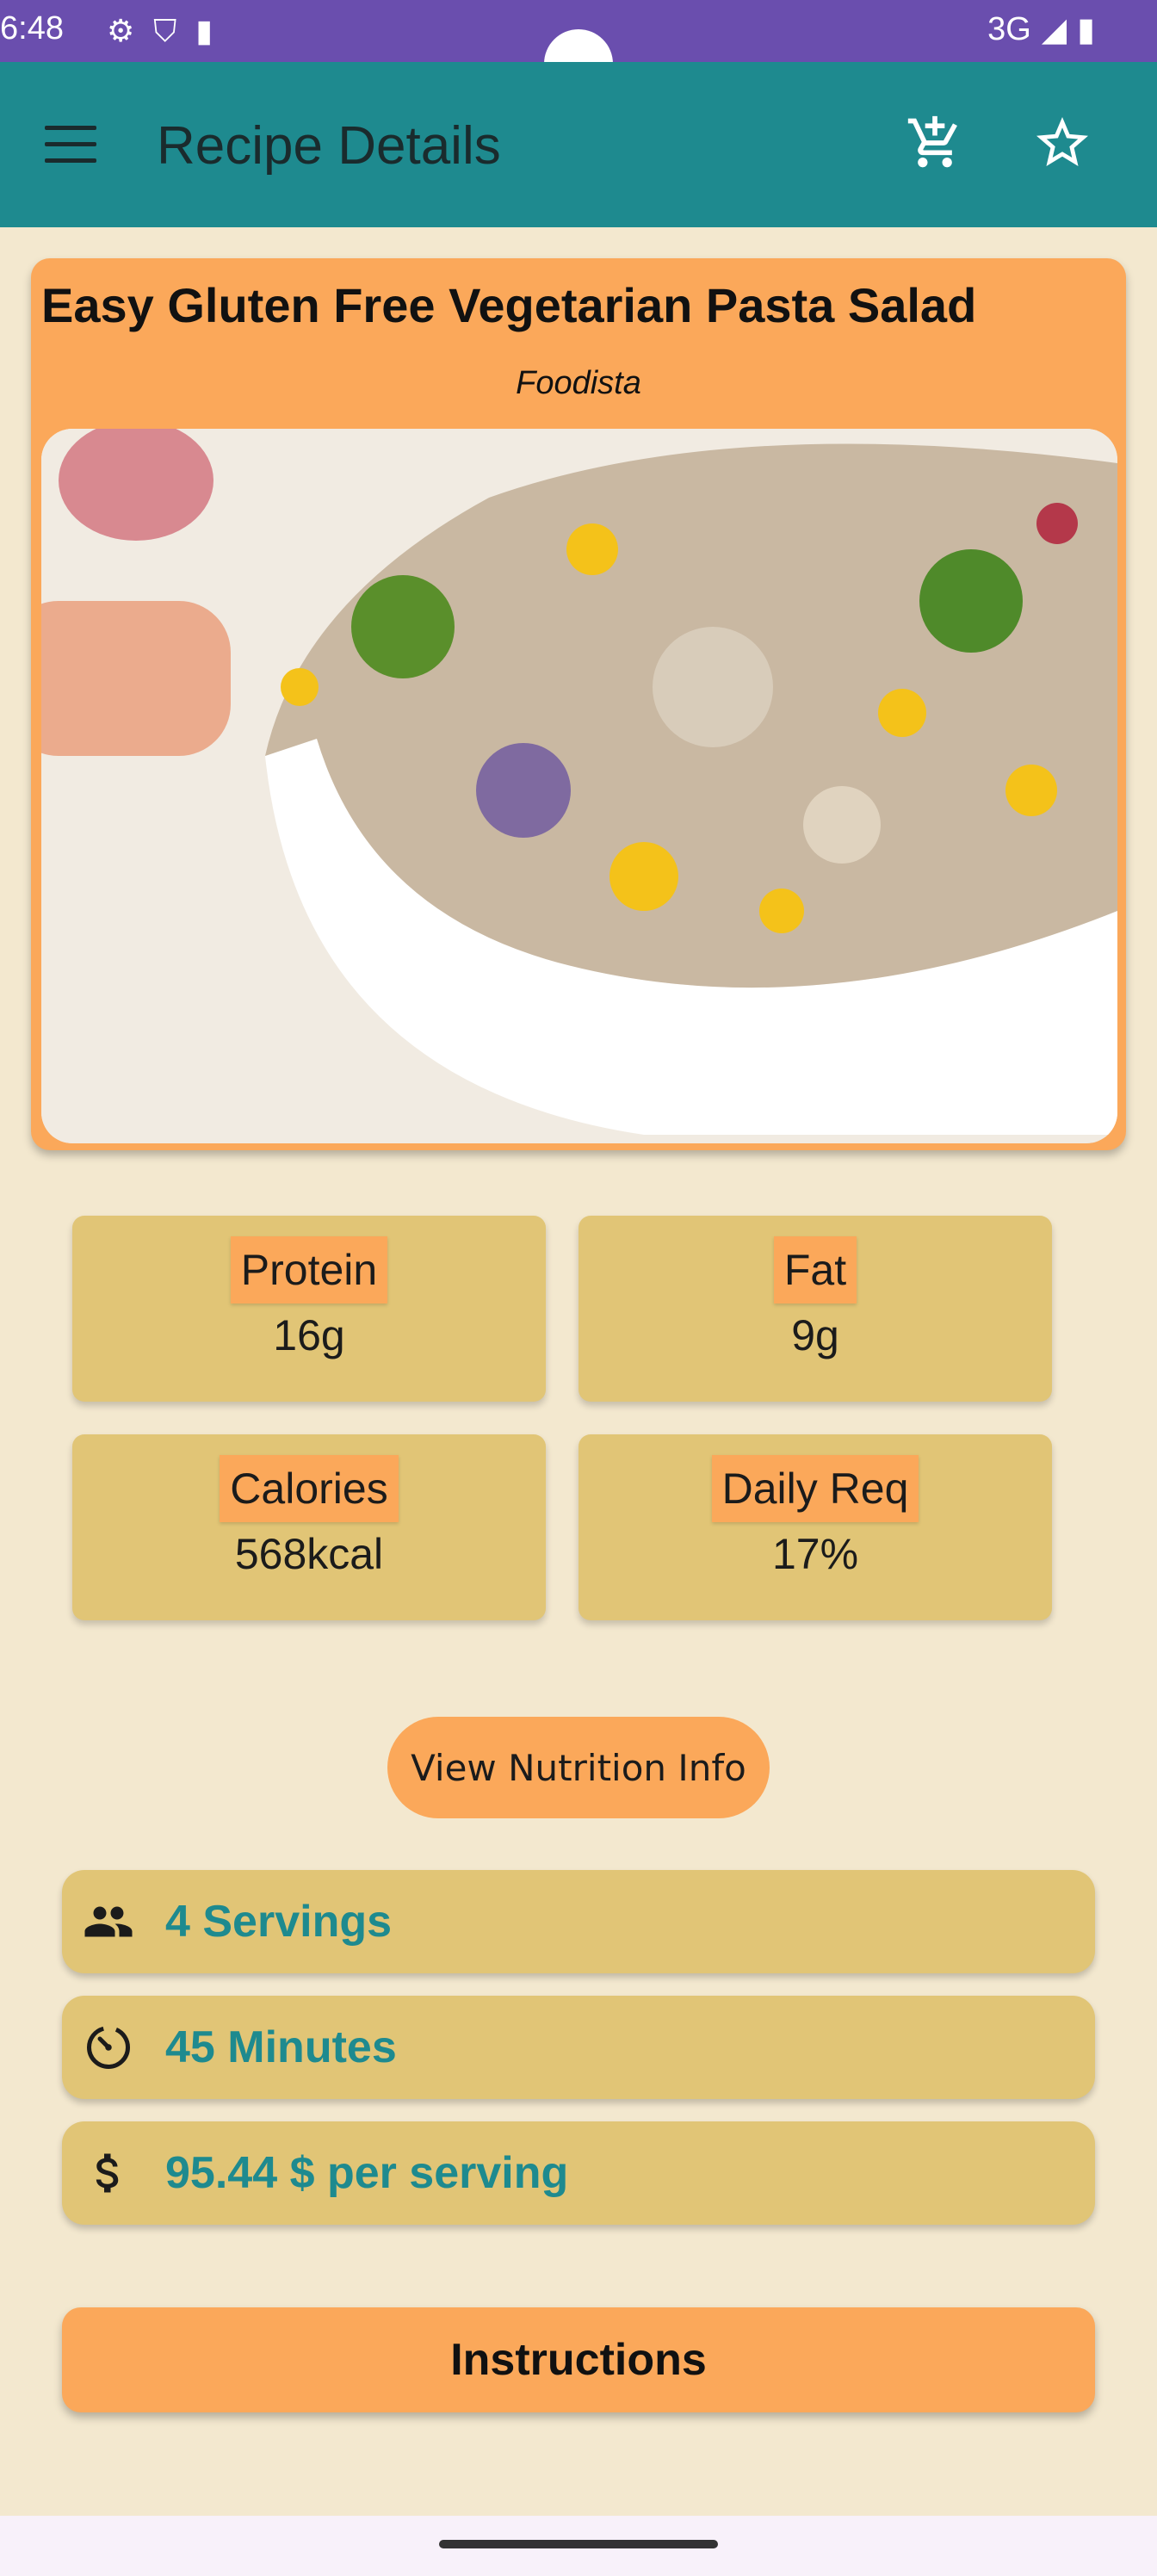  Describe the element at coordinates (32, 28) in the screenshot. I see `status-time: 6:48` at that location.